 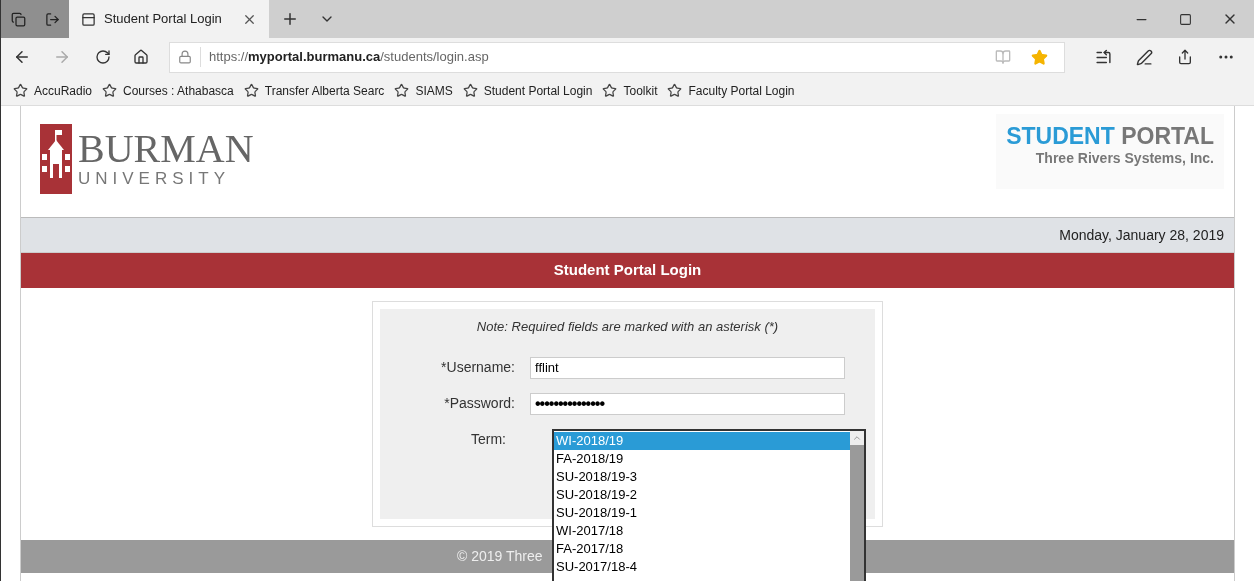 I want to click on university-crest-icon, so click(x=56, y=159).